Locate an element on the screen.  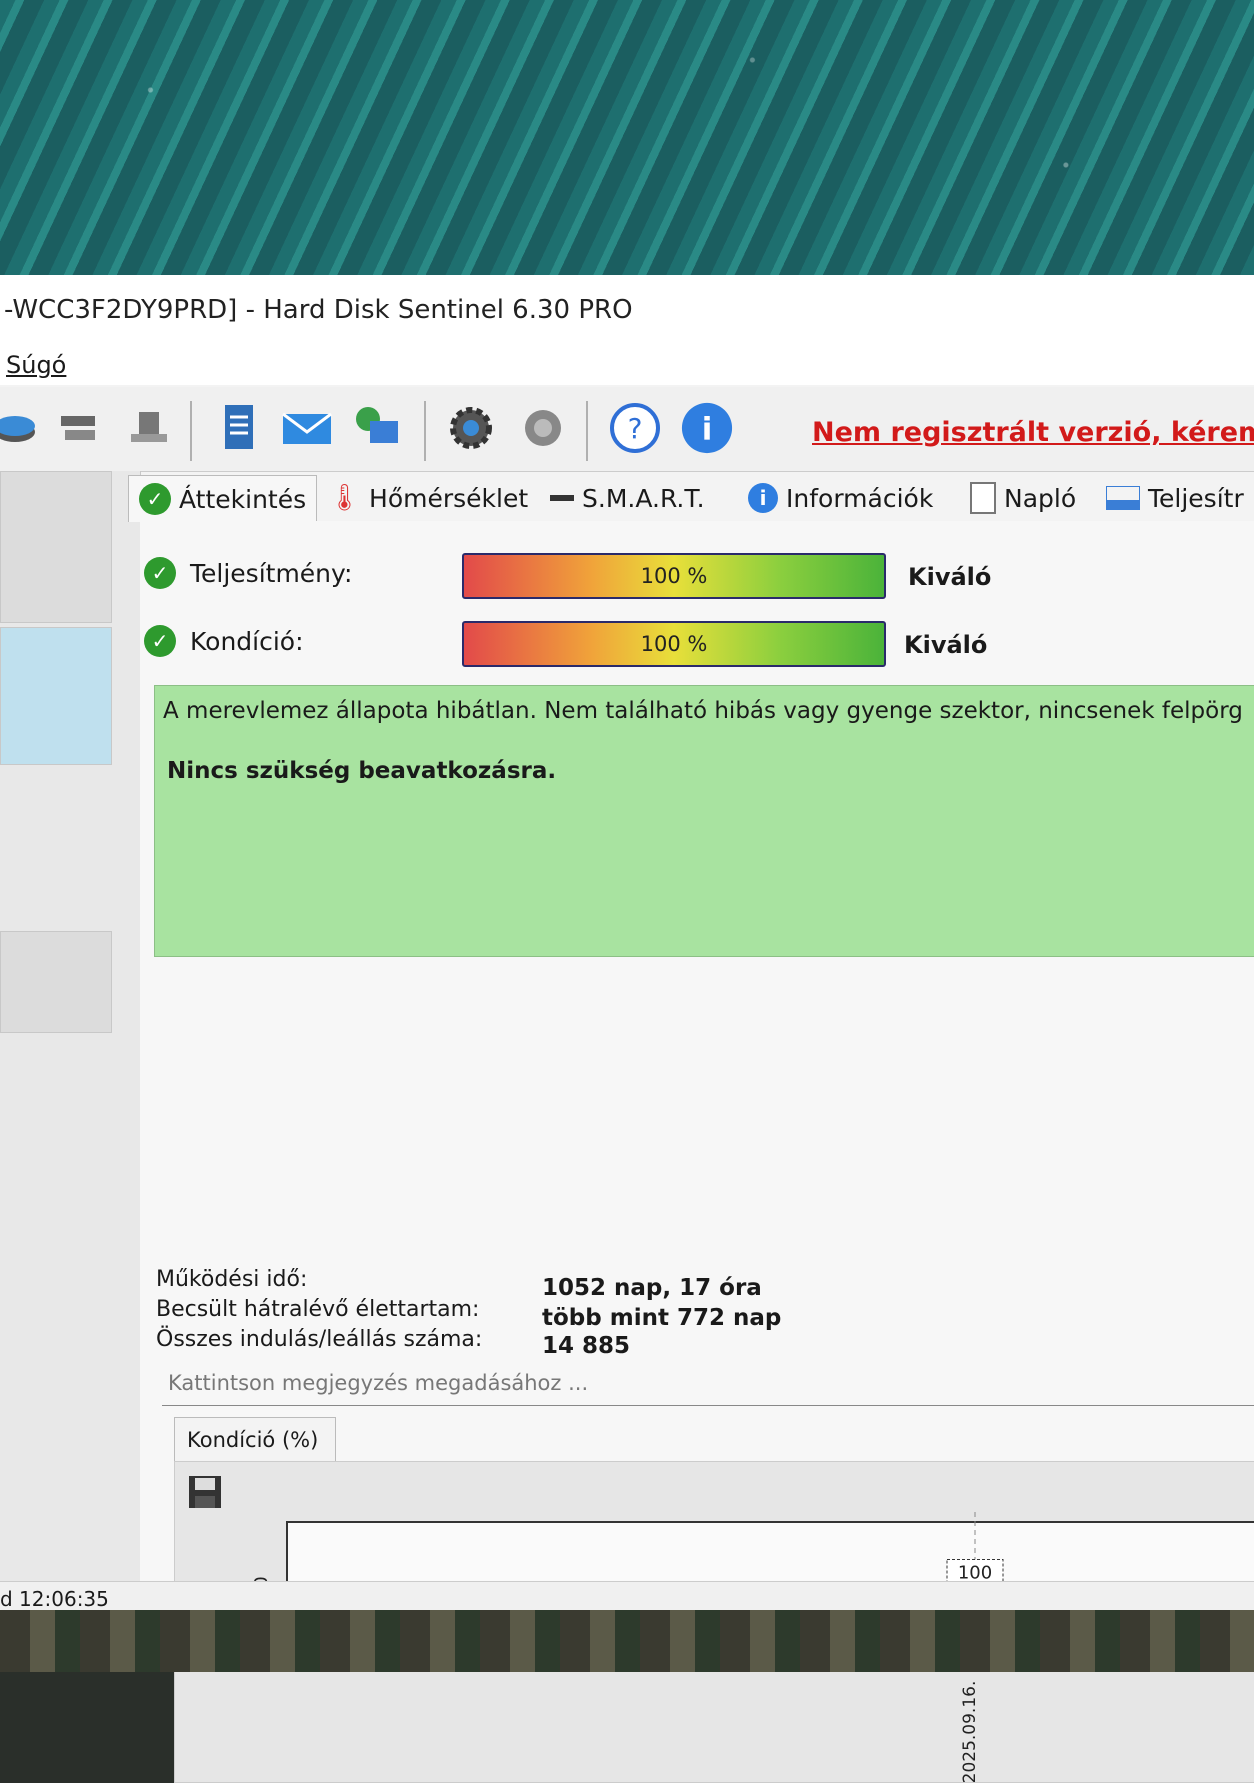
settings-icon is located at coordinates (471, 428).